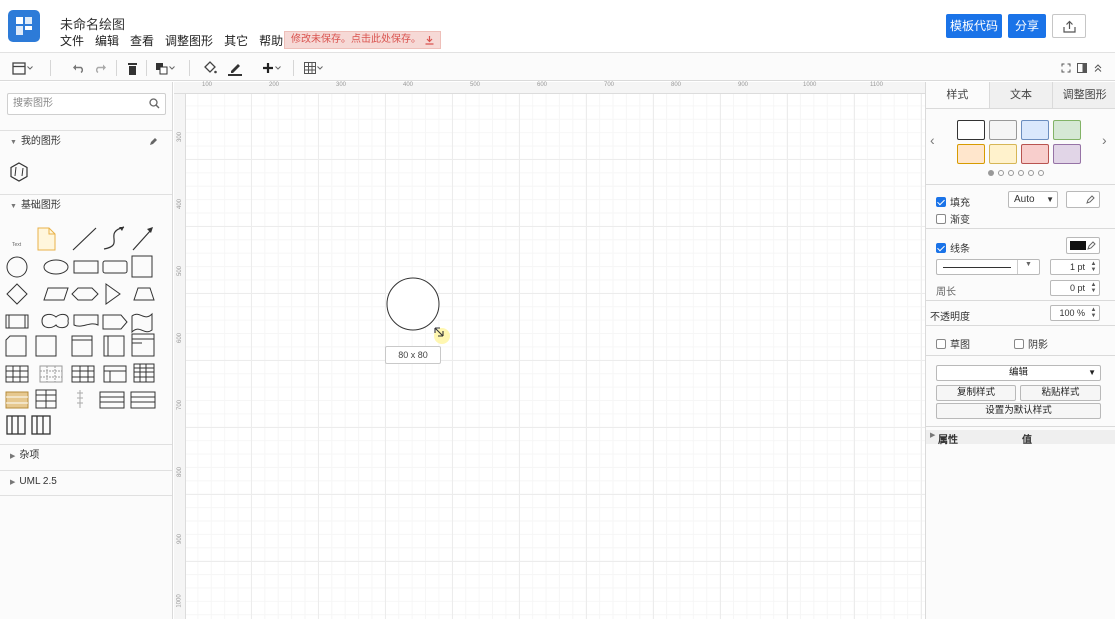 This screenshot has width=1115, height=619. What do you see at coordinates (957, 95) in the screenshot?
I see `tab-style: 样式` at bounding box center [957, 95].